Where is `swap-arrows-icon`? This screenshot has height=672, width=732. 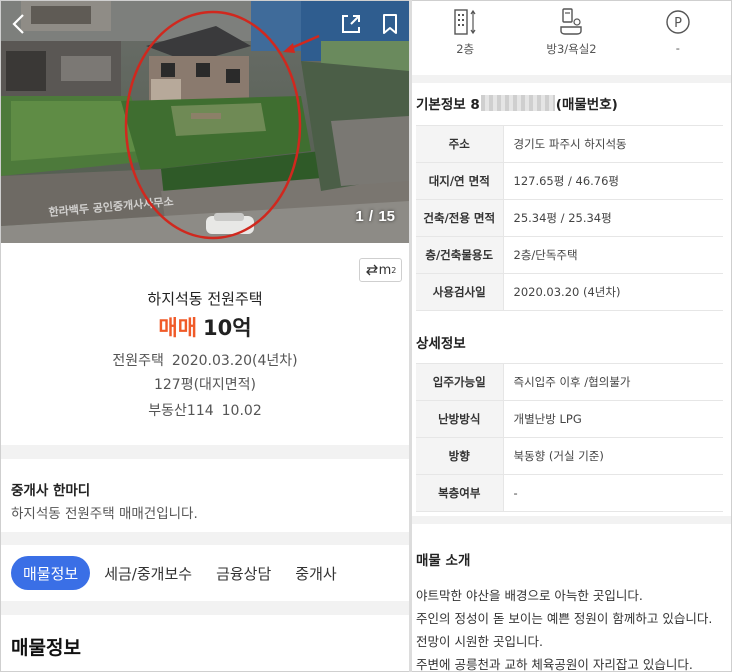 swap-arrows-icon is located at coordinates (371, 270).